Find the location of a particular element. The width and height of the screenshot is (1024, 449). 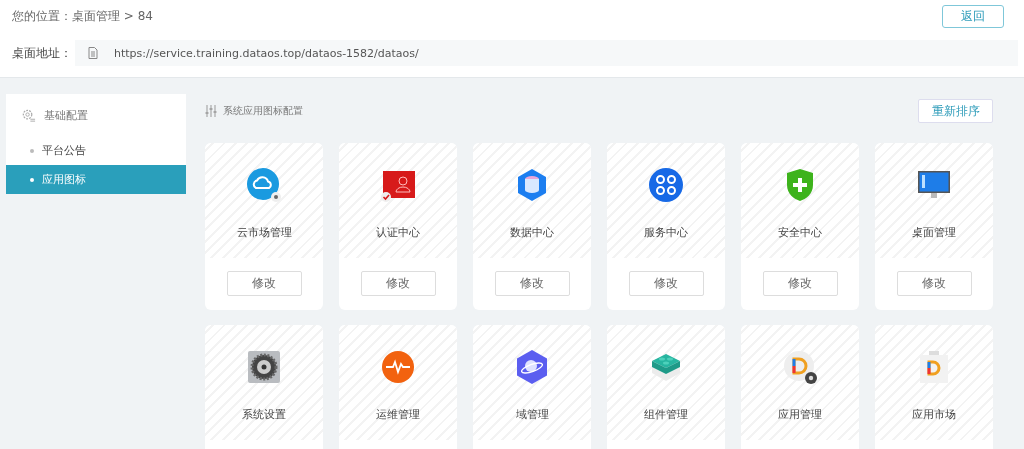

breadcrumb: 您的位置：桌面管理 > 84 is located at coordinates (82, 16).